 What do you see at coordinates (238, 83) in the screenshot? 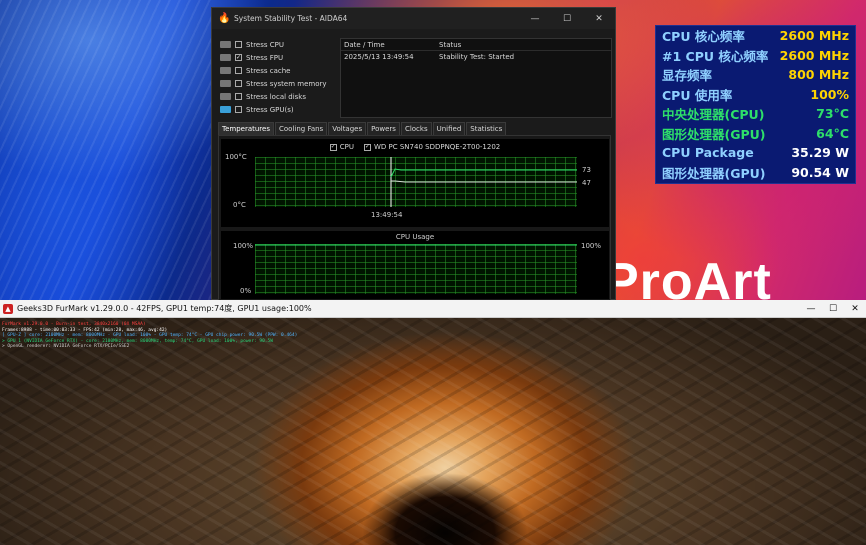
I see `stress-memory-checkbox` at bounding box center [238, 83].